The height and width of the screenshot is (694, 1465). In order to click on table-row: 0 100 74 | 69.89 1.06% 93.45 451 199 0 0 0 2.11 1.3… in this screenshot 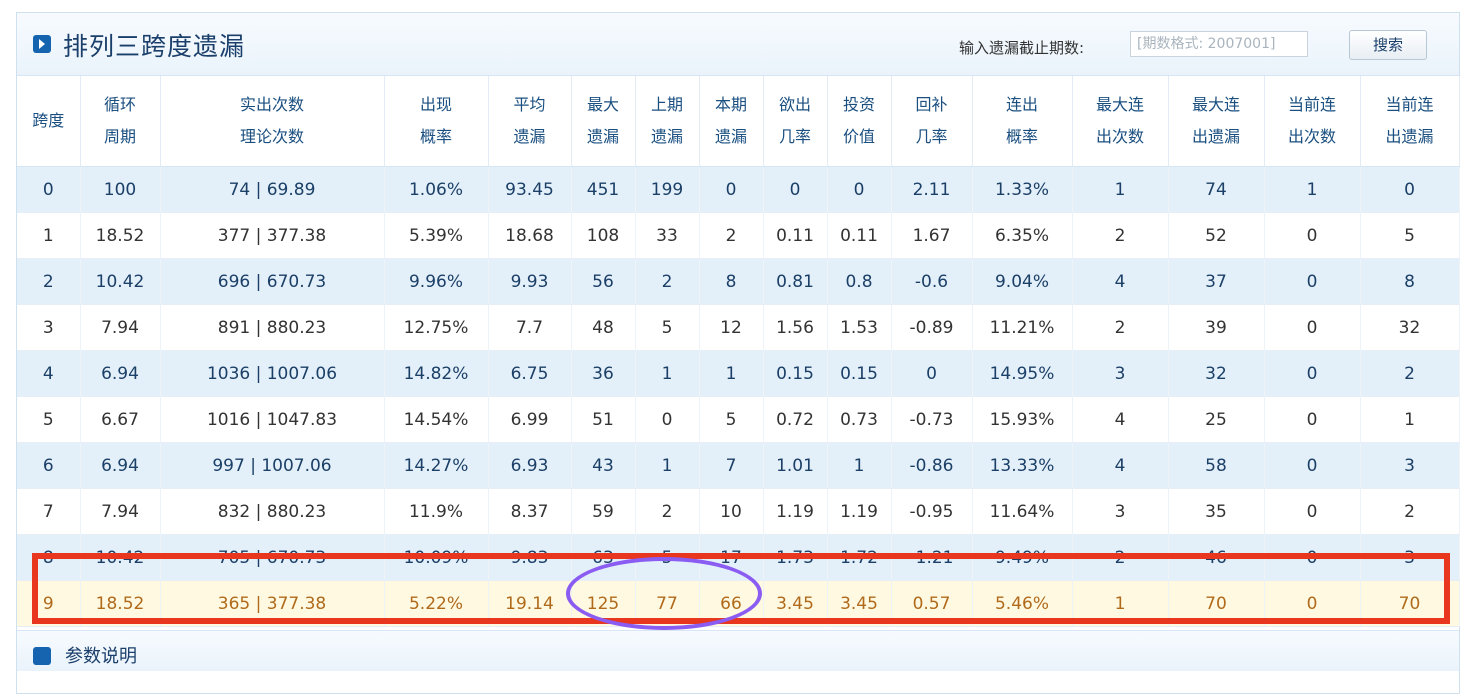, I will do `click(738, 189)`.